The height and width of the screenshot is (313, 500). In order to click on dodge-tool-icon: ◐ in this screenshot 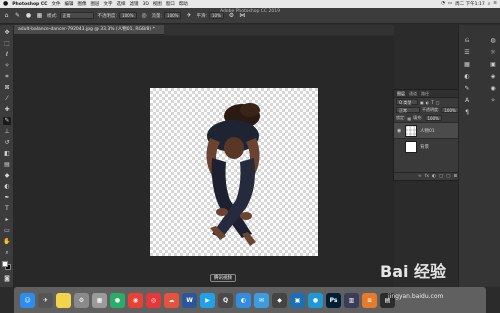, I will do `click(7, 187)`.